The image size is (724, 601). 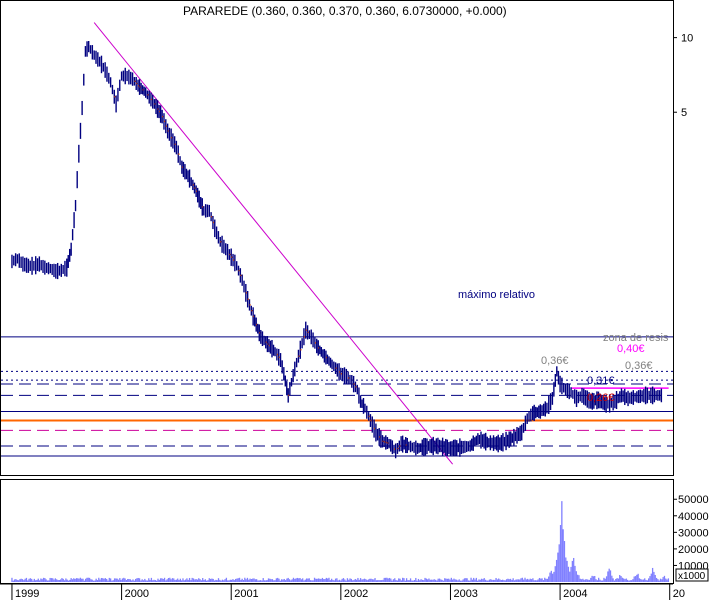 What do you see at coordinates (137, 594) in the screenshot?
I see `time-tick-label-1: 2000` at bounding box center [137, 594].